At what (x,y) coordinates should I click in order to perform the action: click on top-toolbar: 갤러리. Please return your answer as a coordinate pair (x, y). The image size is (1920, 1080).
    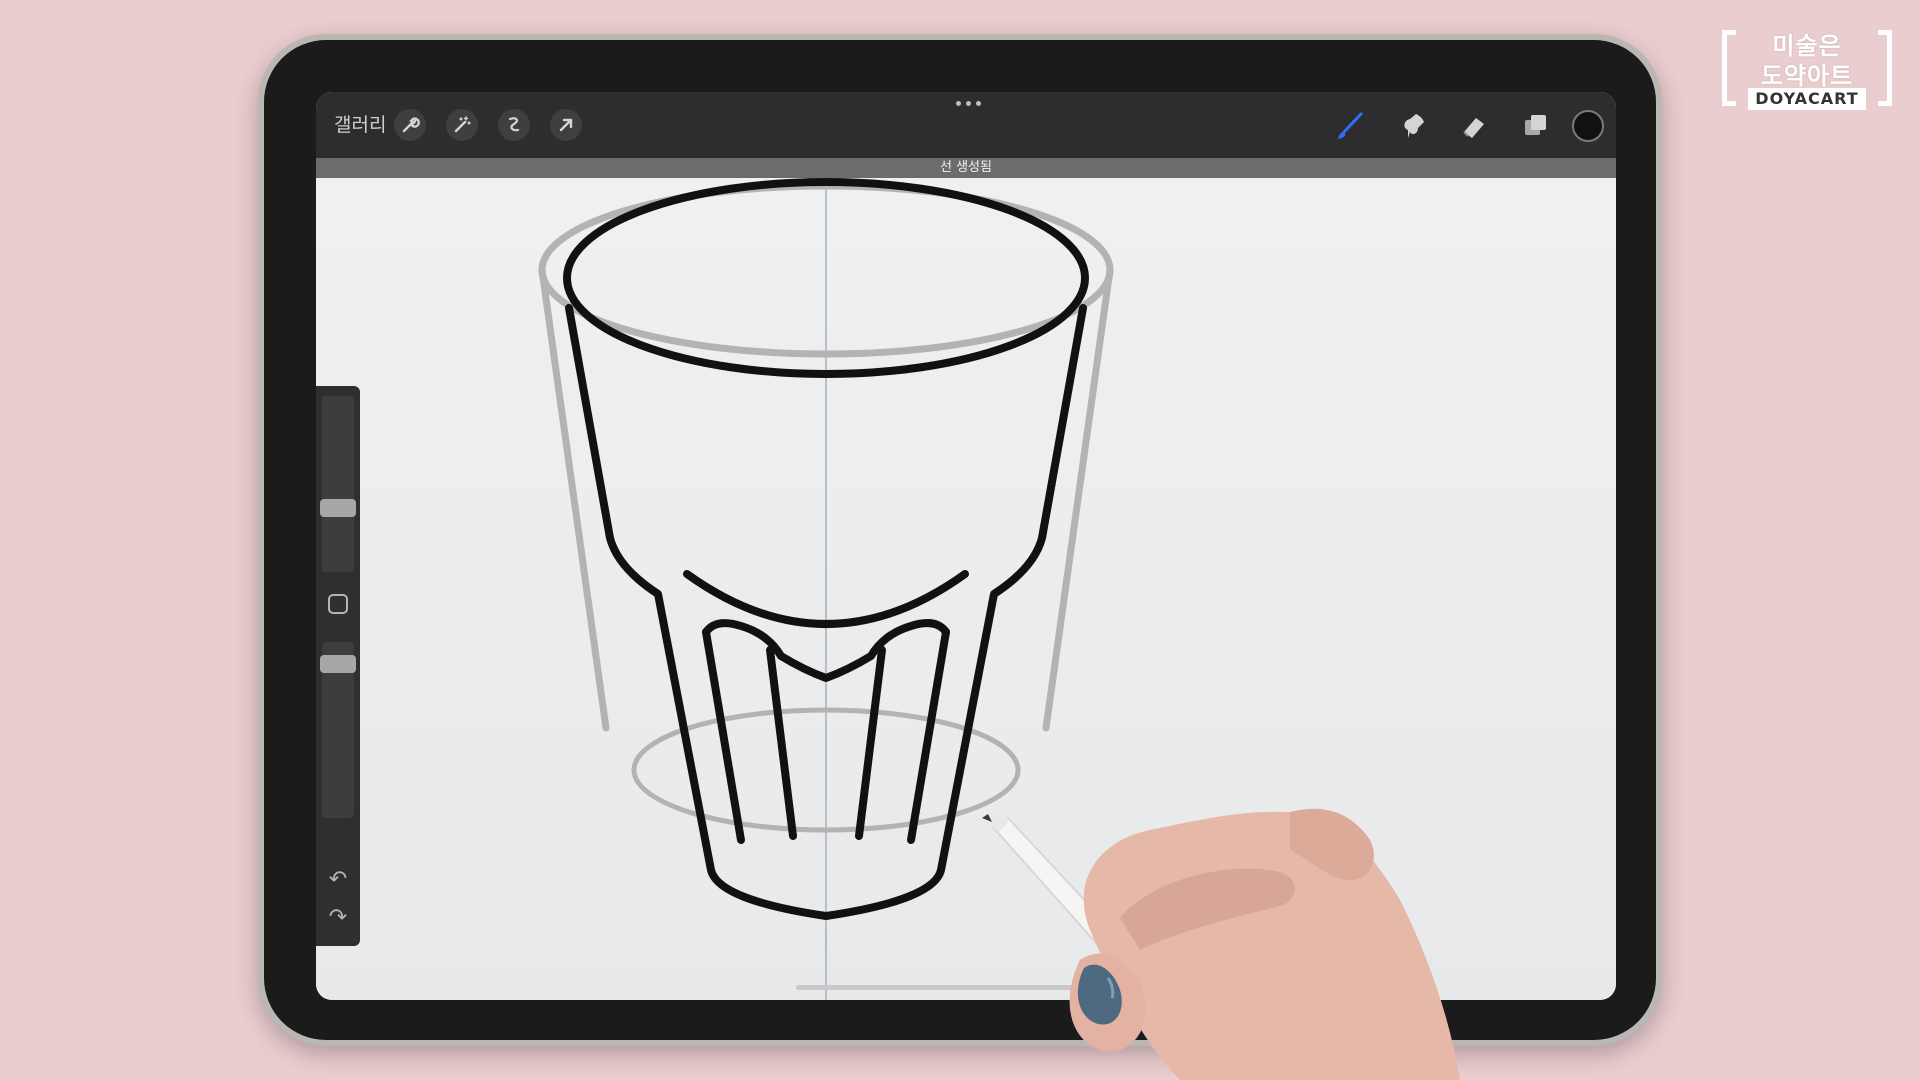
    Looking at the image, I should click on (966, 125).